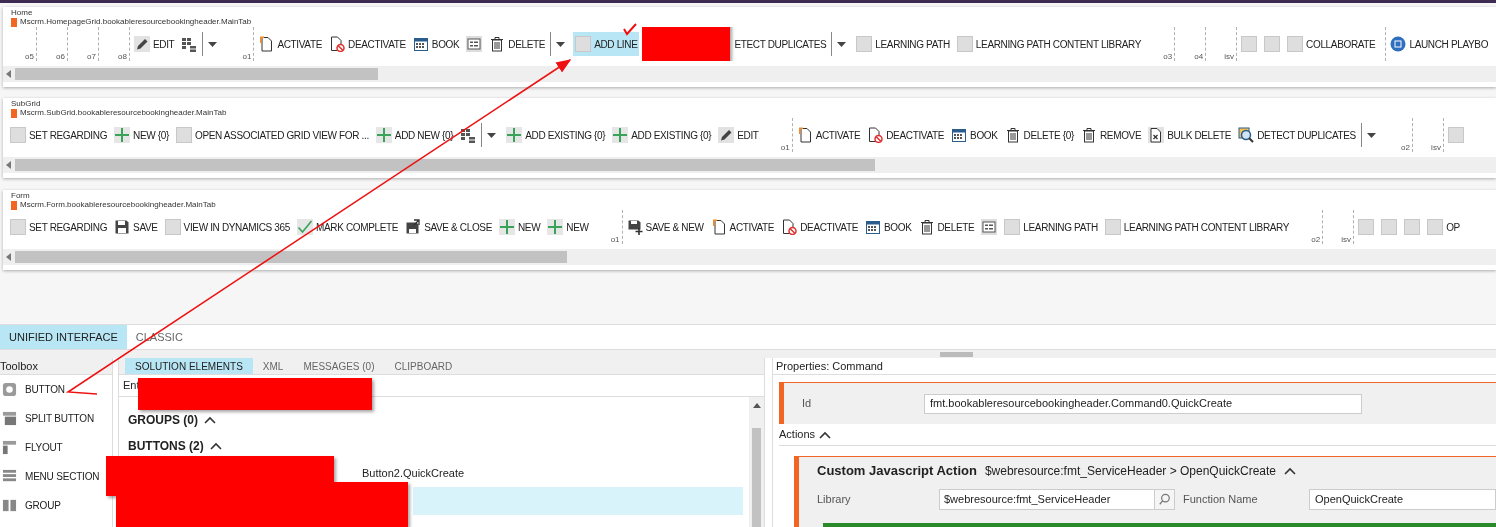  Describe the element at coordinates (834, 499) in the screenshot. I see `field-label: Library` at that location.